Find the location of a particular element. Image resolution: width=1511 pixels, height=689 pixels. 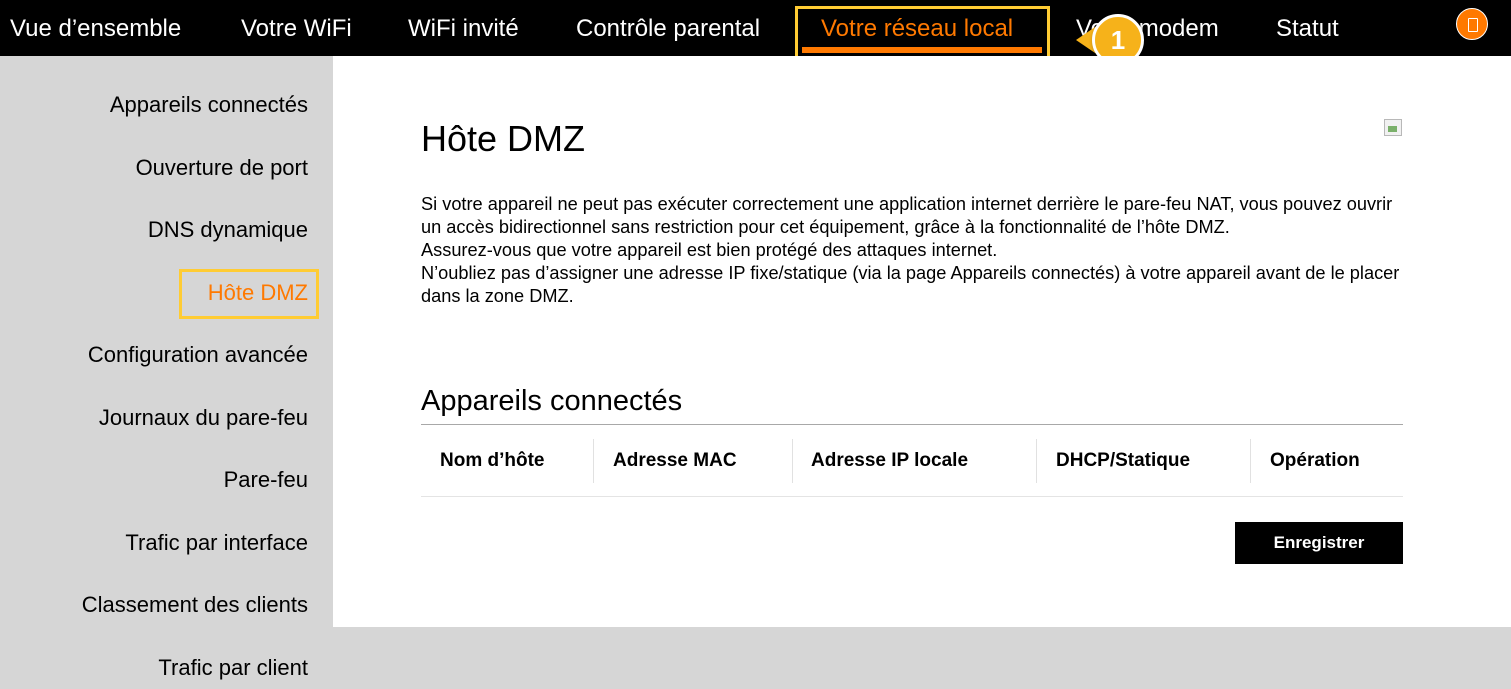

save-button: Enregistrer is located at coordinates (1319, 543).